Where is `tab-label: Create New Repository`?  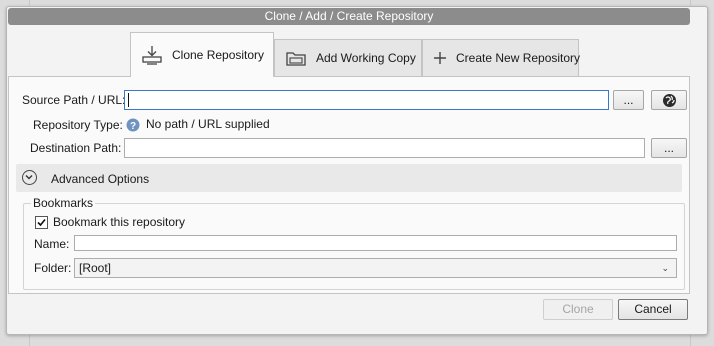
tab-label: Create New Repository is located at coordinates (518, 58).